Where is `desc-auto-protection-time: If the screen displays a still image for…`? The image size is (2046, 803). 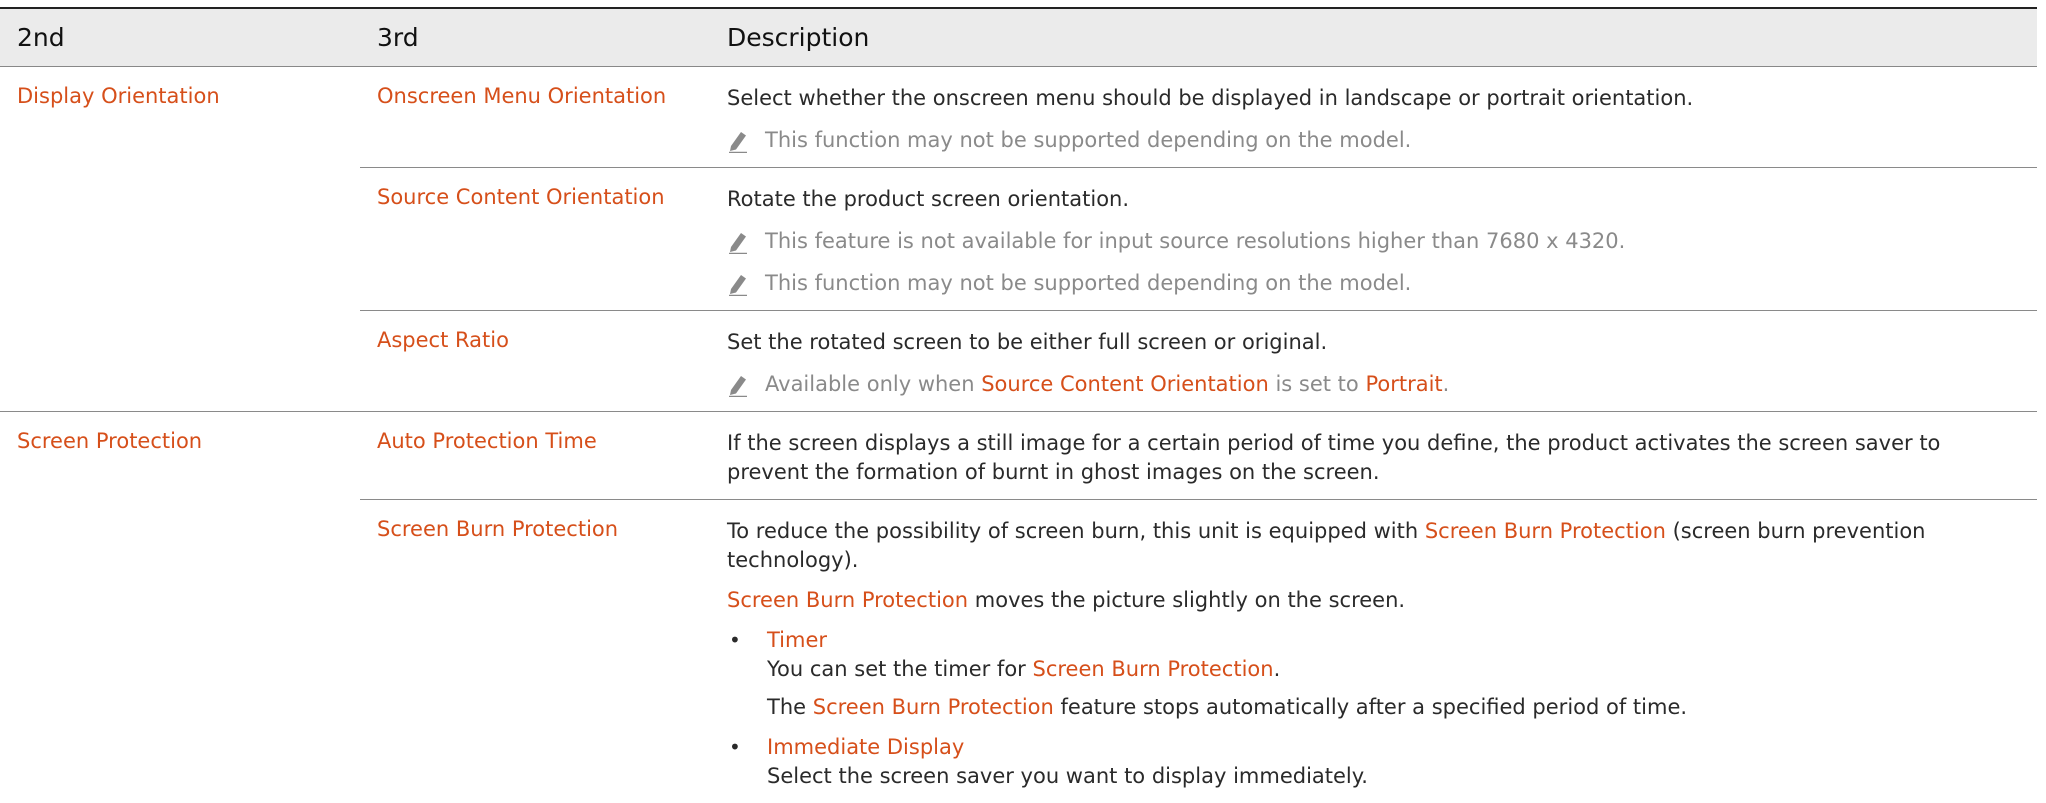
desc-auto-protection-time: If the screen displays a still image for… is located at coordinates (1377, 456).